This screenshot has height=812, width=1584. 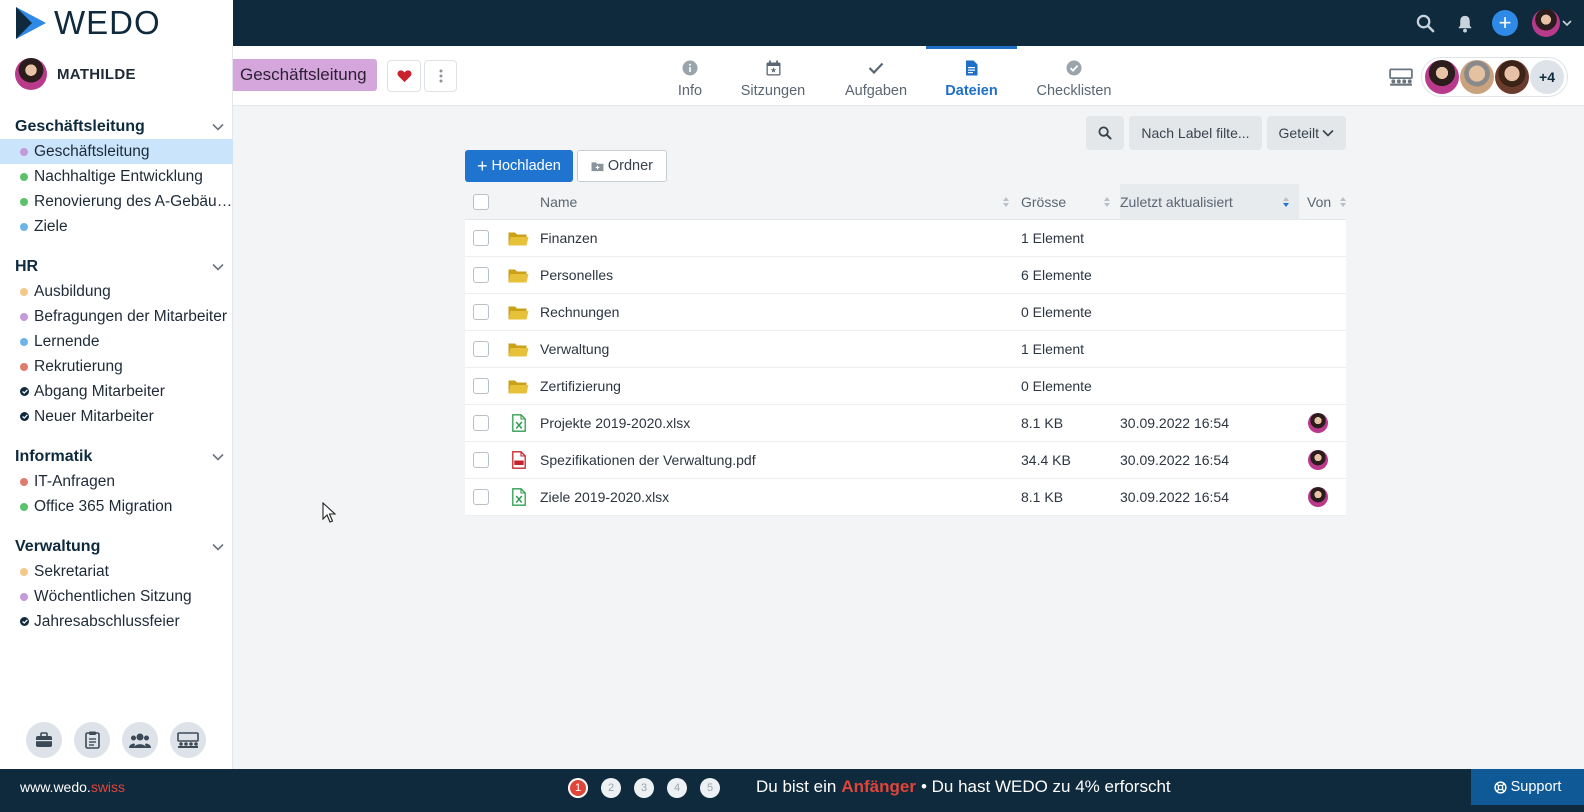 What do you see at coordinates (576, 275) in the screenshot?
I see `file-name: Personelles` at bounding box center [576, 275].